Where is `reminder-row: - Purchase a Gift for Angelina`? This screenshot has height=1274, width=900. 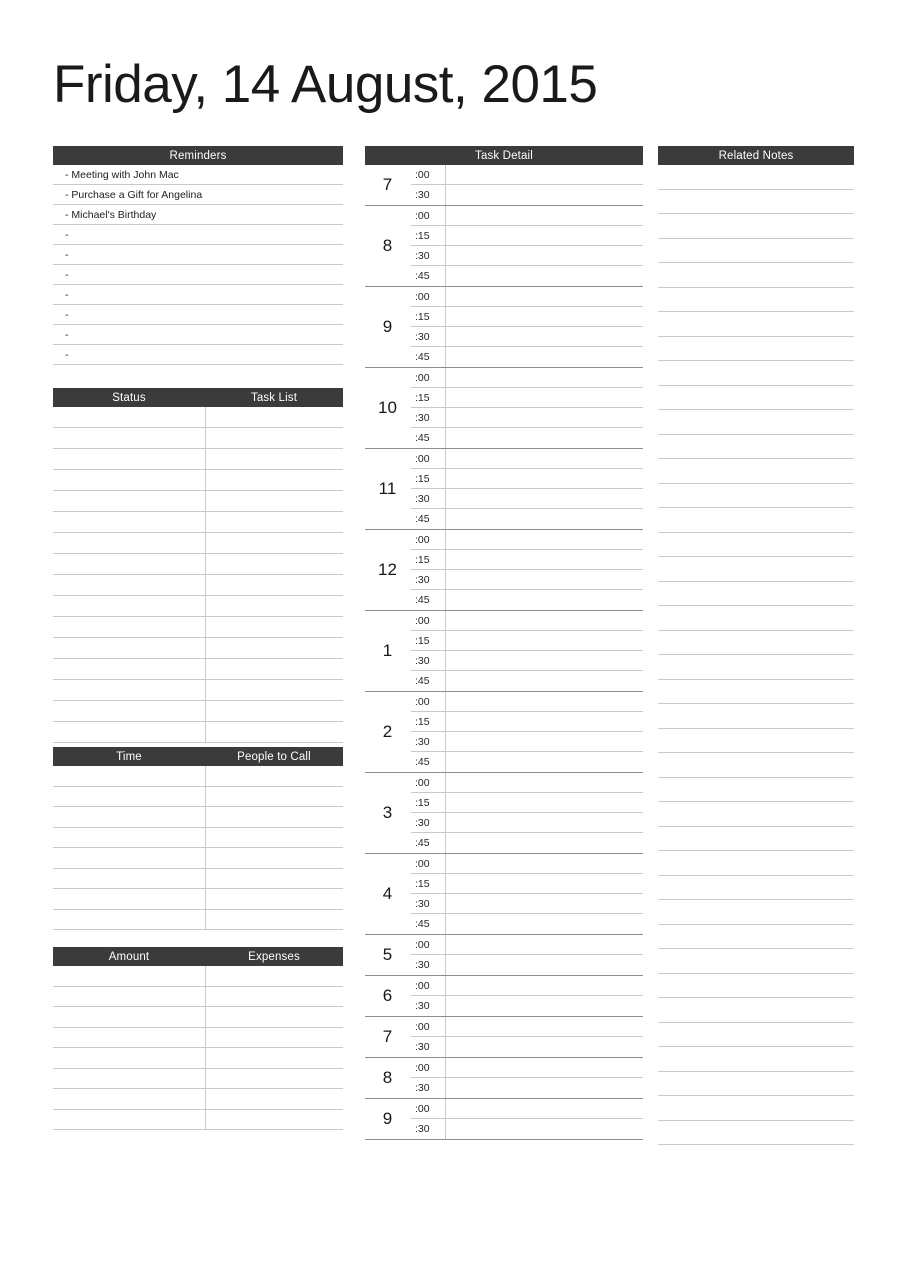 reminder-row: - Purchase a Gift for Angelina is located at coordinates (198, 195).